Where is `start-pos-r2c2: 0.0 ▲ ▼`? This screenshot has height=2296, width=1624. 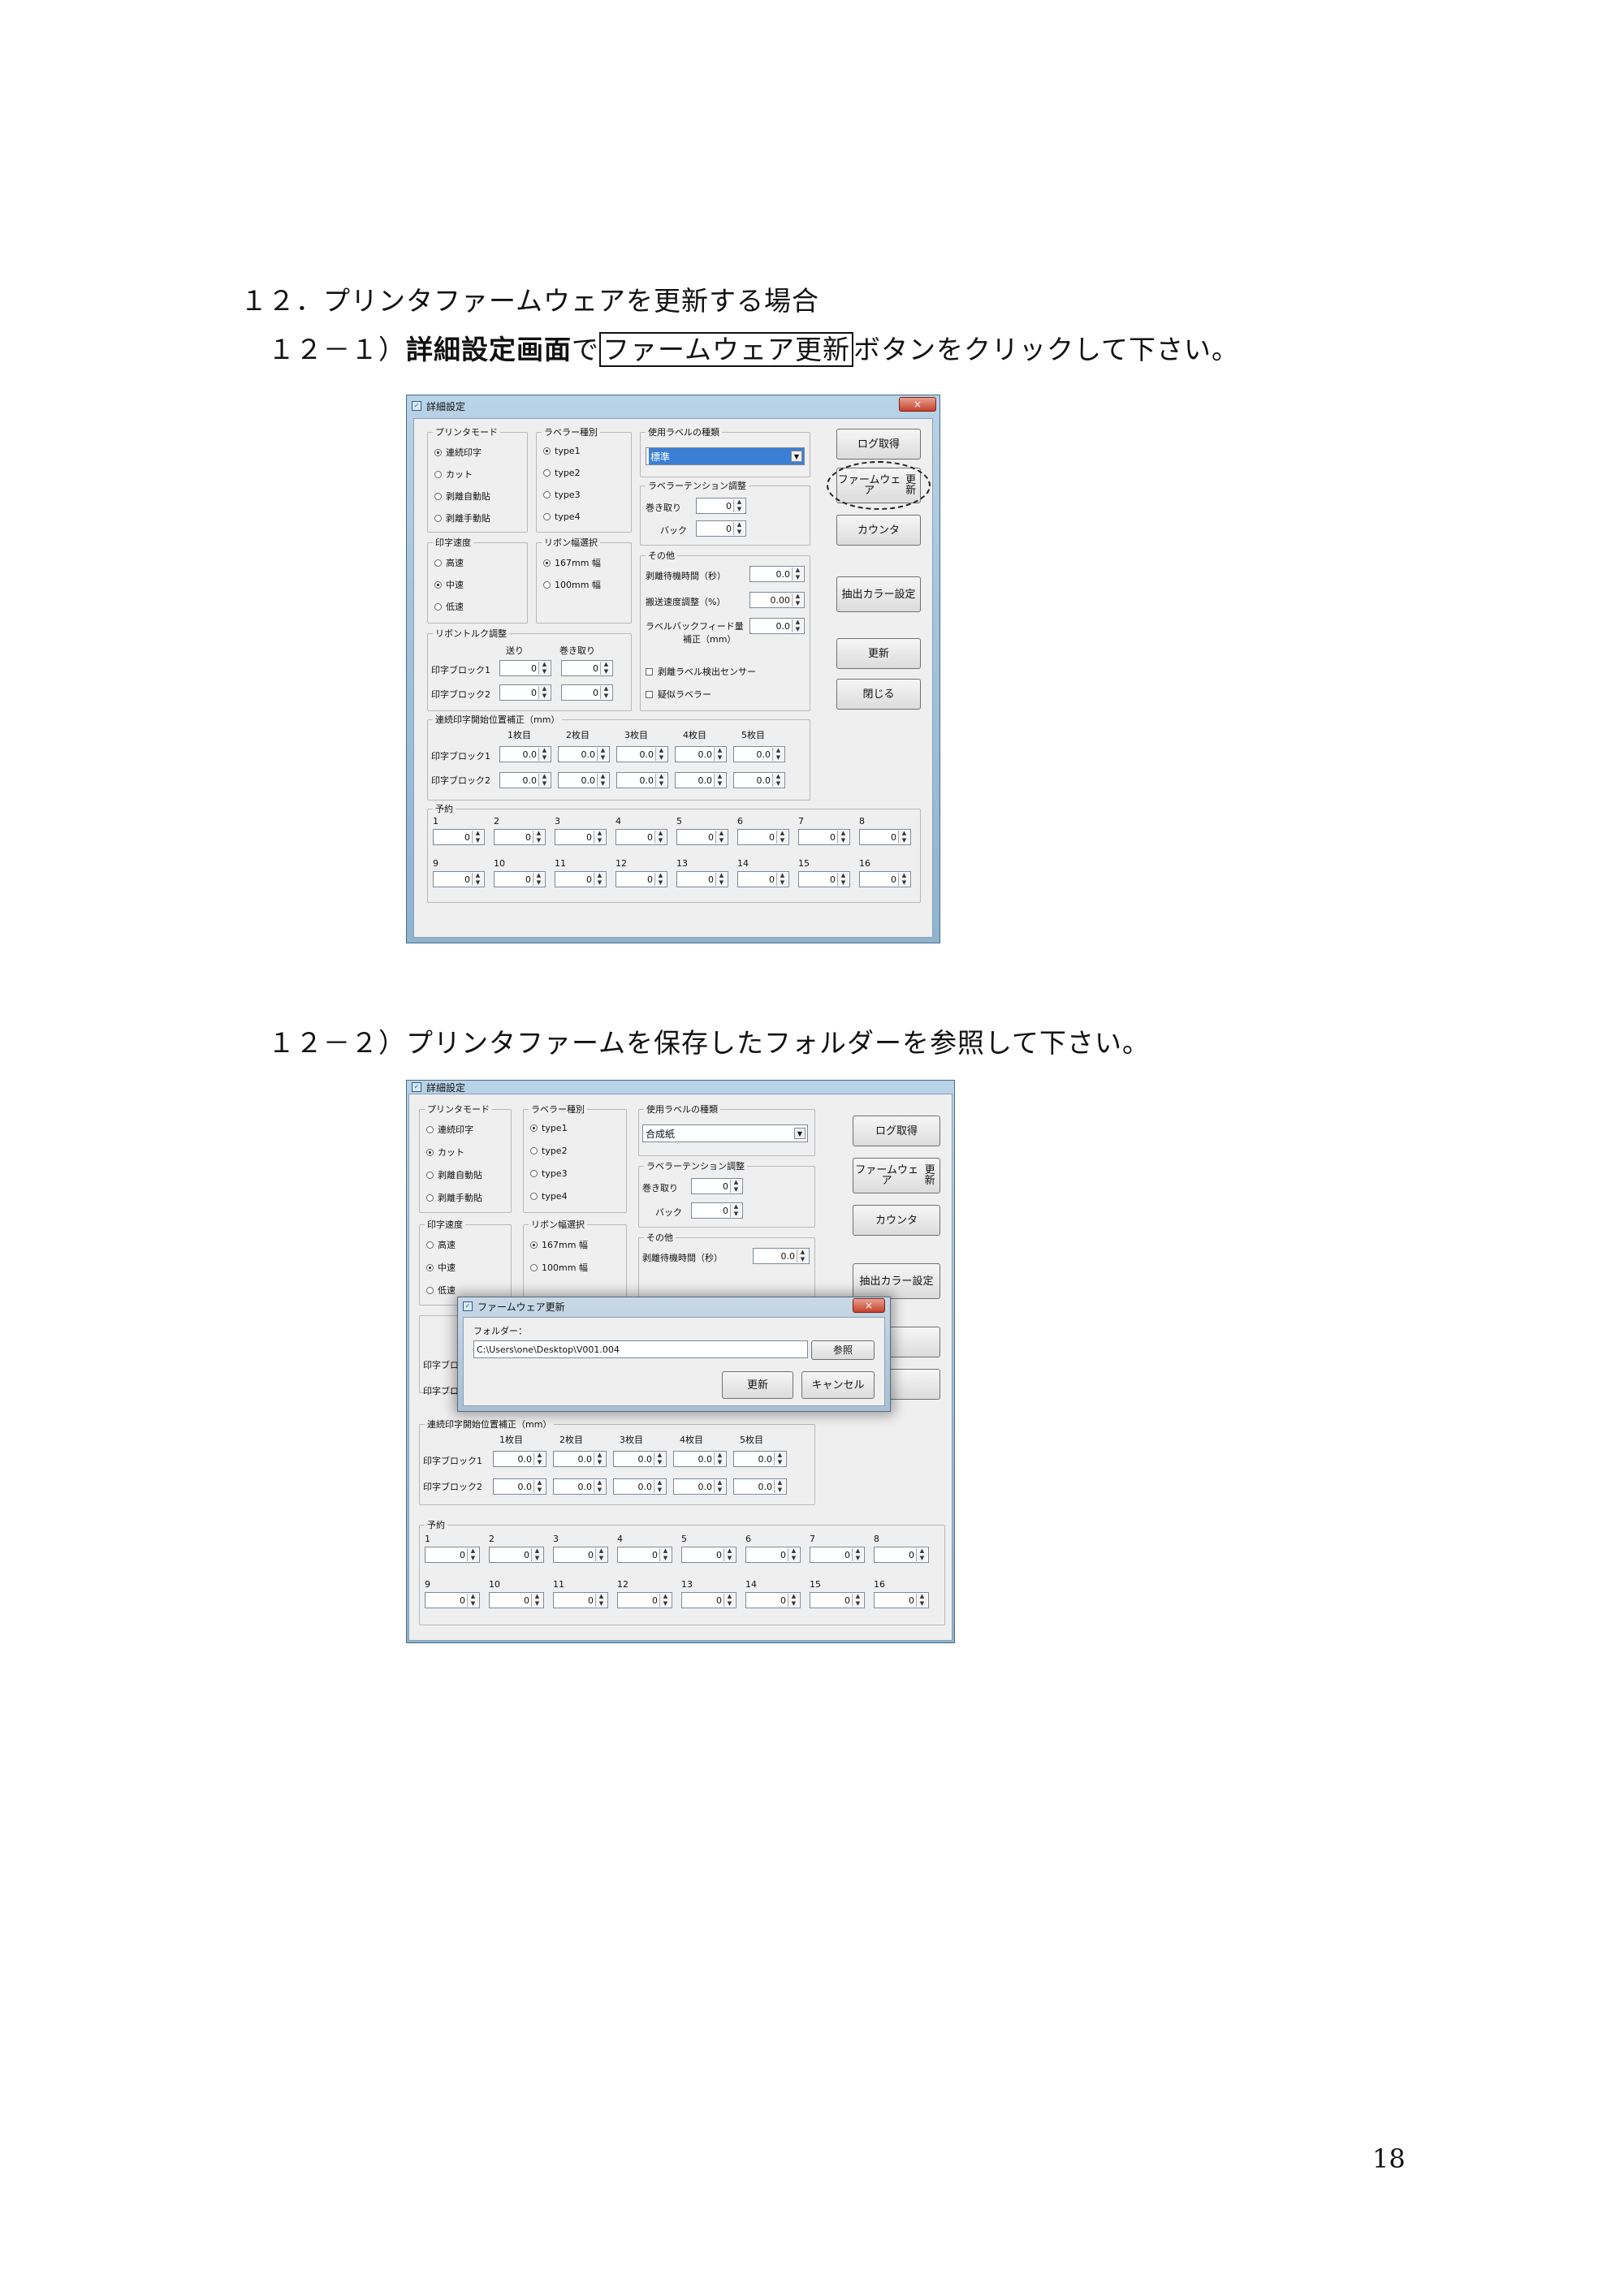
start-pos-r2c2: 0.0 ▲ ▼ is located at coordinates (584, 780).